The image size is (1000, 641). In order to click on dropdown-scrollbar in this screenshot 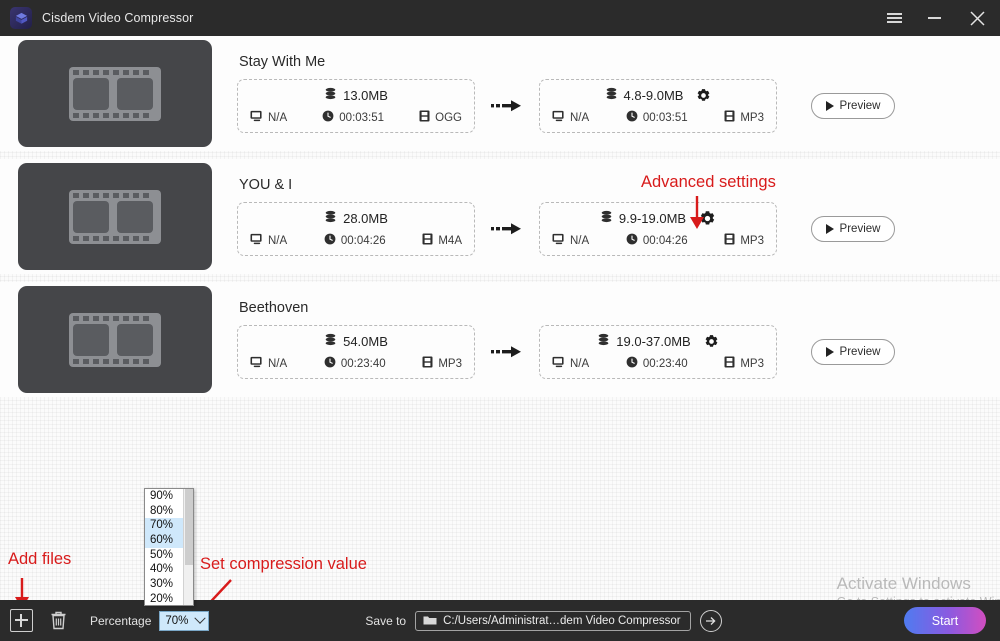, I will do `click(188, 547)`.